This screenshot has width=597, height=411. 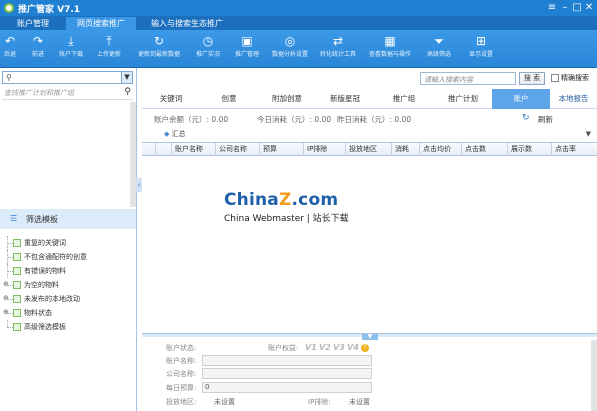 I want to click on ip-exclude-label: IP排除:, so click(x=319, y=402).